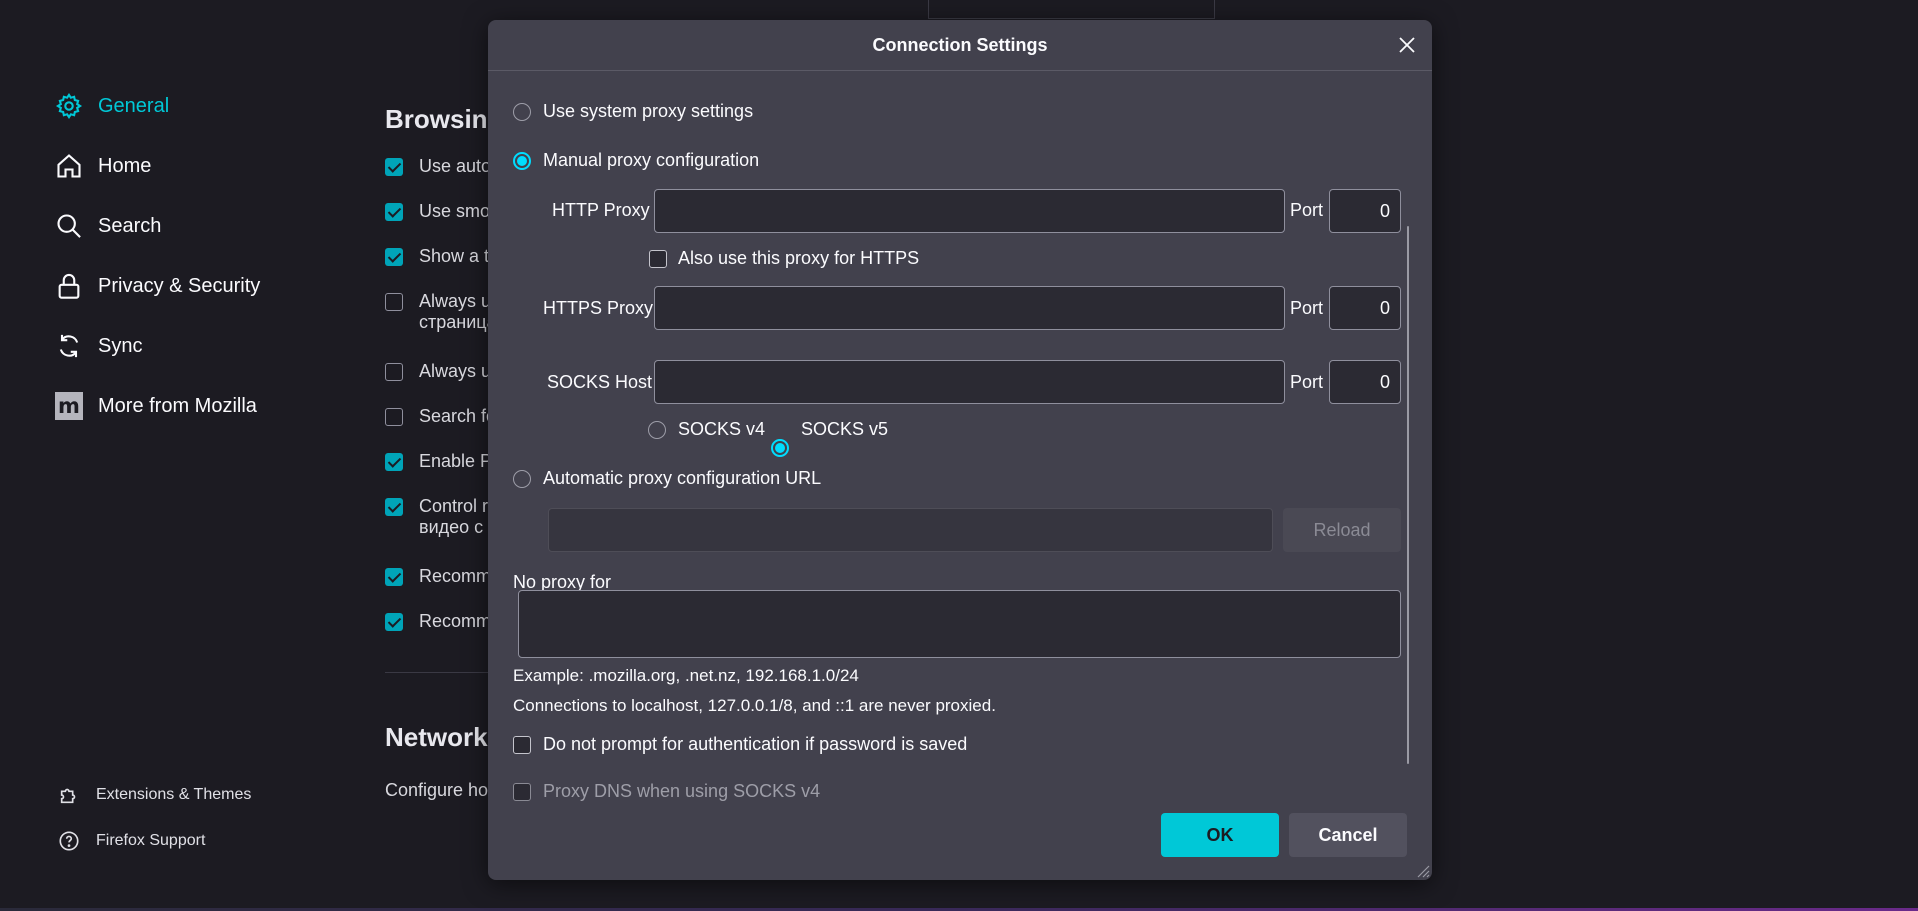 The image size is (1918, 911). What do you see at coordinates (721, 429) in the screenshot?
I see `socks-v4-label: SOCKS v4` at bounding box center [721, 429].